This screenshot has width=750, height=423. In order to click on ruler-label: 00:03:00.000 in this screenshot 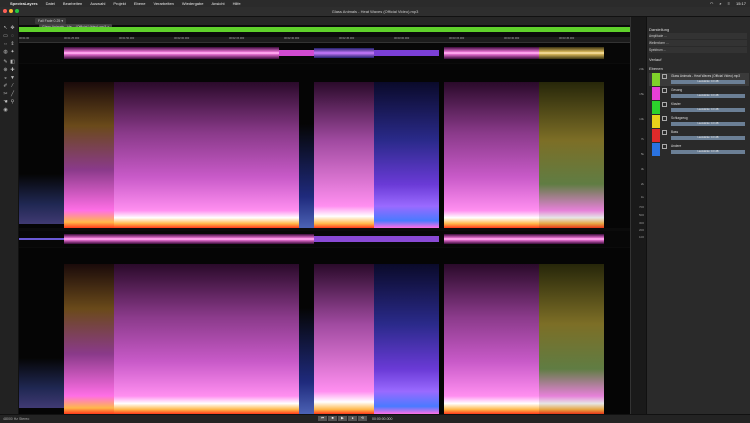, I will do `click(402, 38)`.